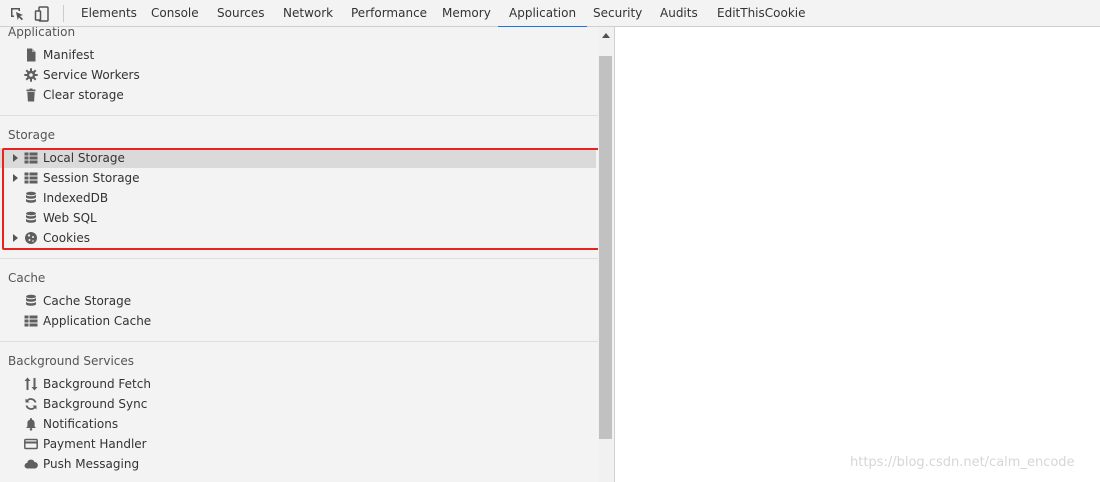 The width and height of the screenshot is (1100, 482). What do you see at coordinates (70, 218) in the screenshot?
I see `sidebar-item-label: Web SQL` at bounding box center [70, 218].